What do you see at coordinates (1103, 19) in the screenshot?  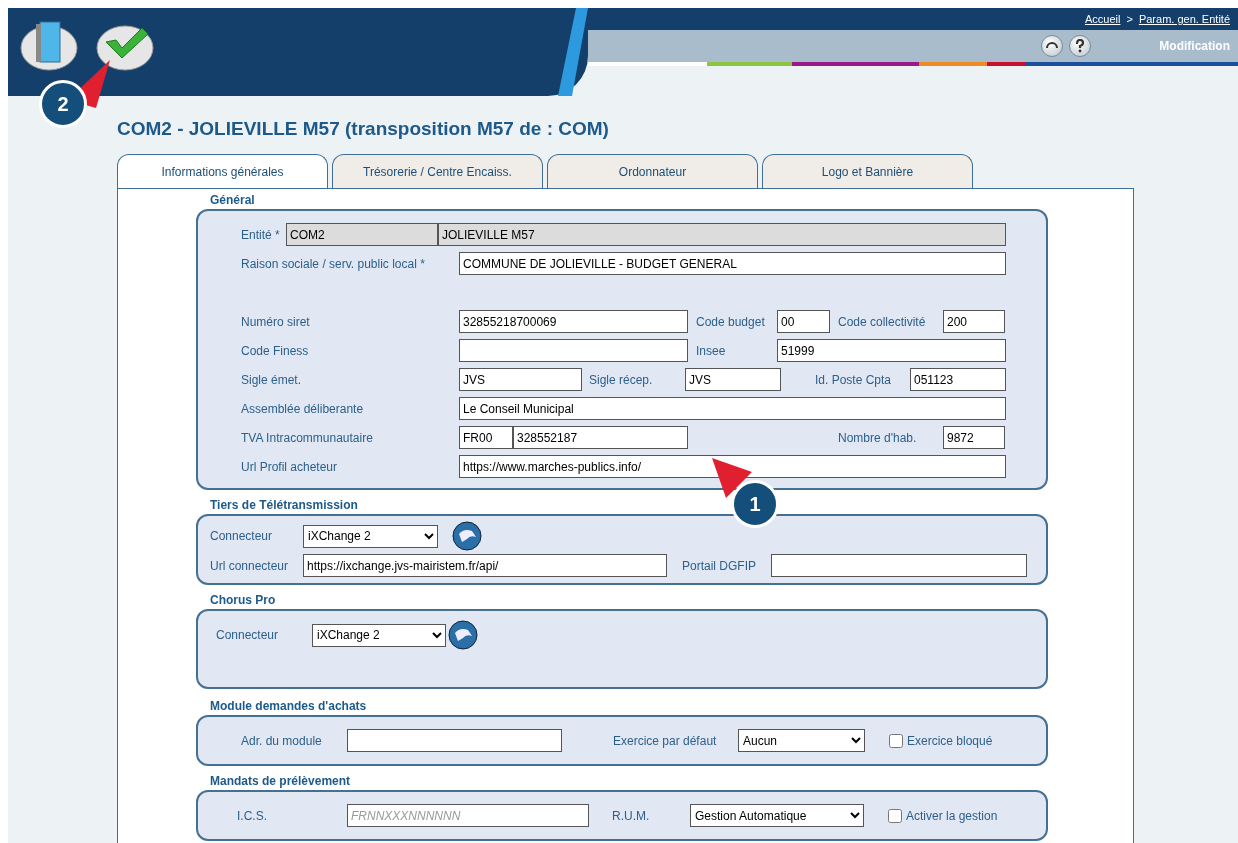 I see `breadcrumb-link: Accueil` at bounding box center [1103, 19].